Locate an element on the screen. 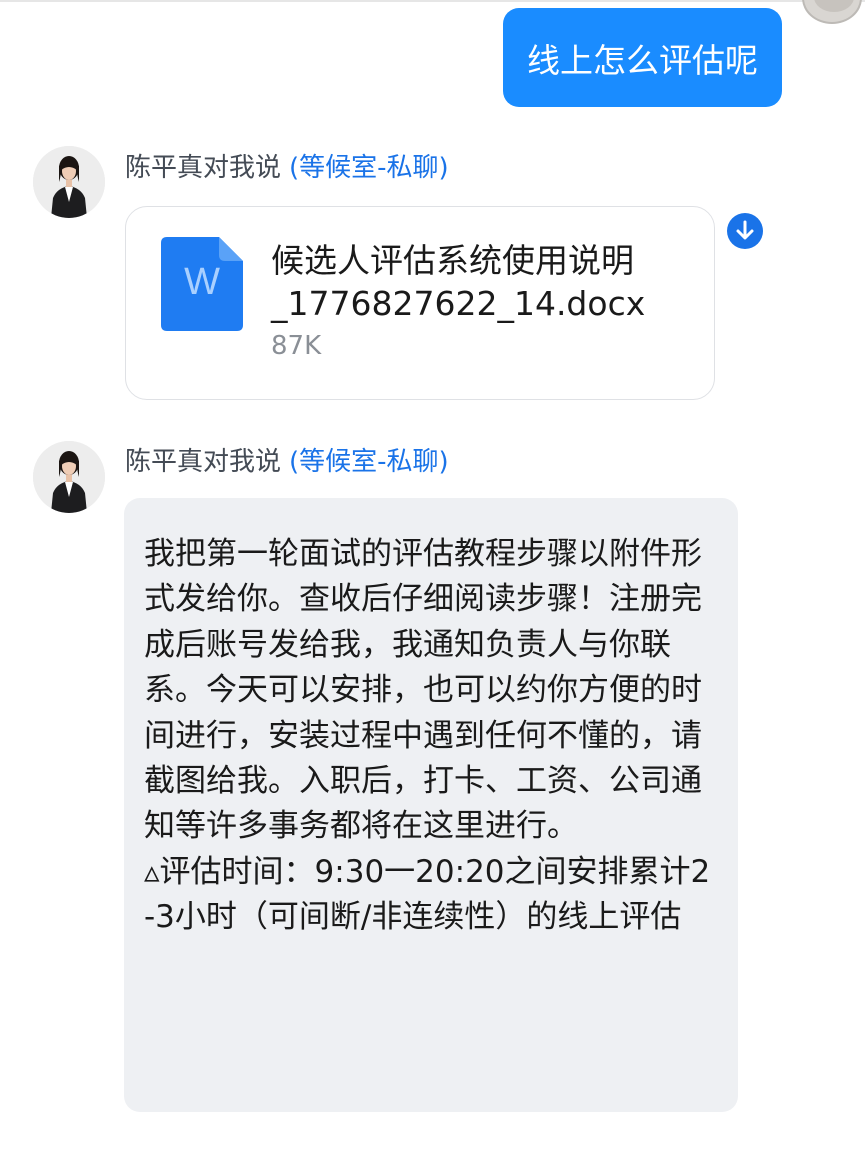  outgoing-message-text: 线上怎么评估呢 is located at coordinates (642, 60).